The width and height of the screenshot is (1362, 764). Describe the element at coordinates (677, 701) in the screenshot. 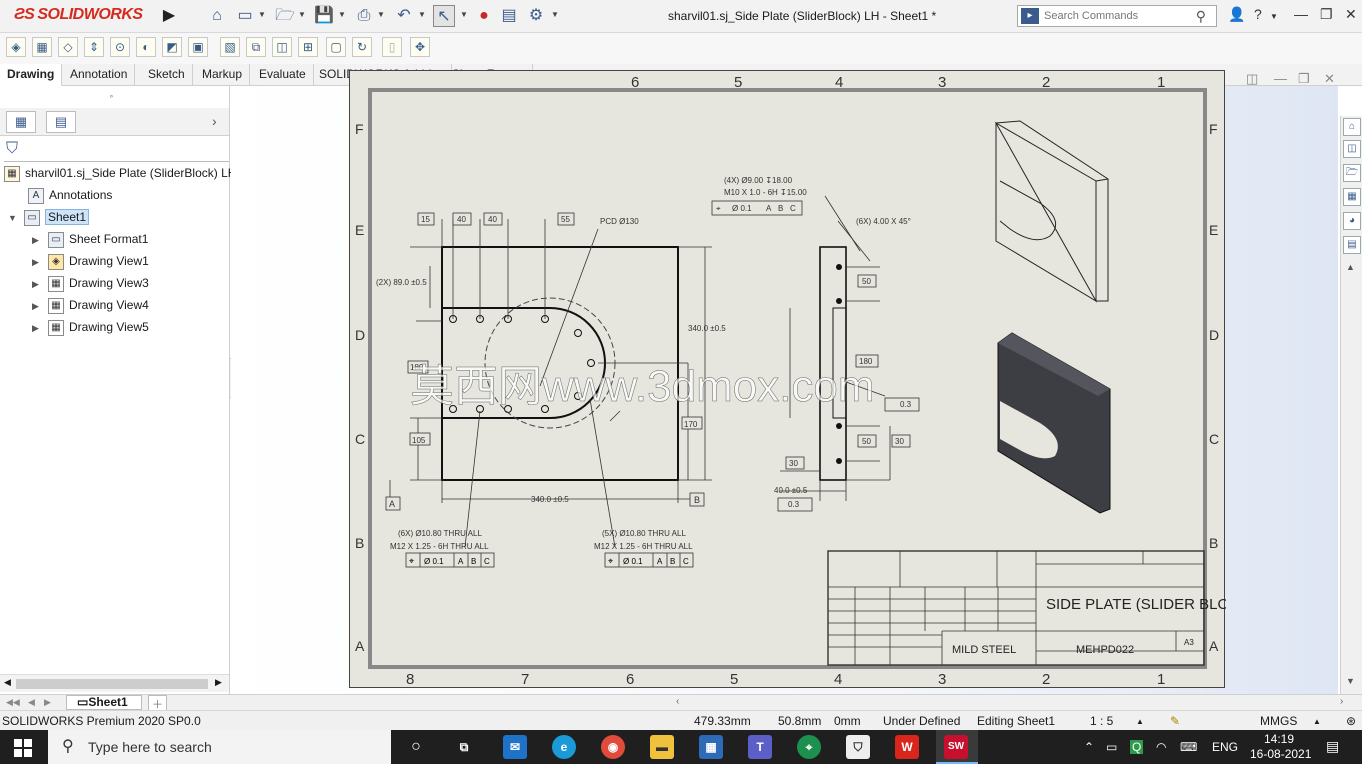

I see `scroll-left-icon: ‹` at that location.